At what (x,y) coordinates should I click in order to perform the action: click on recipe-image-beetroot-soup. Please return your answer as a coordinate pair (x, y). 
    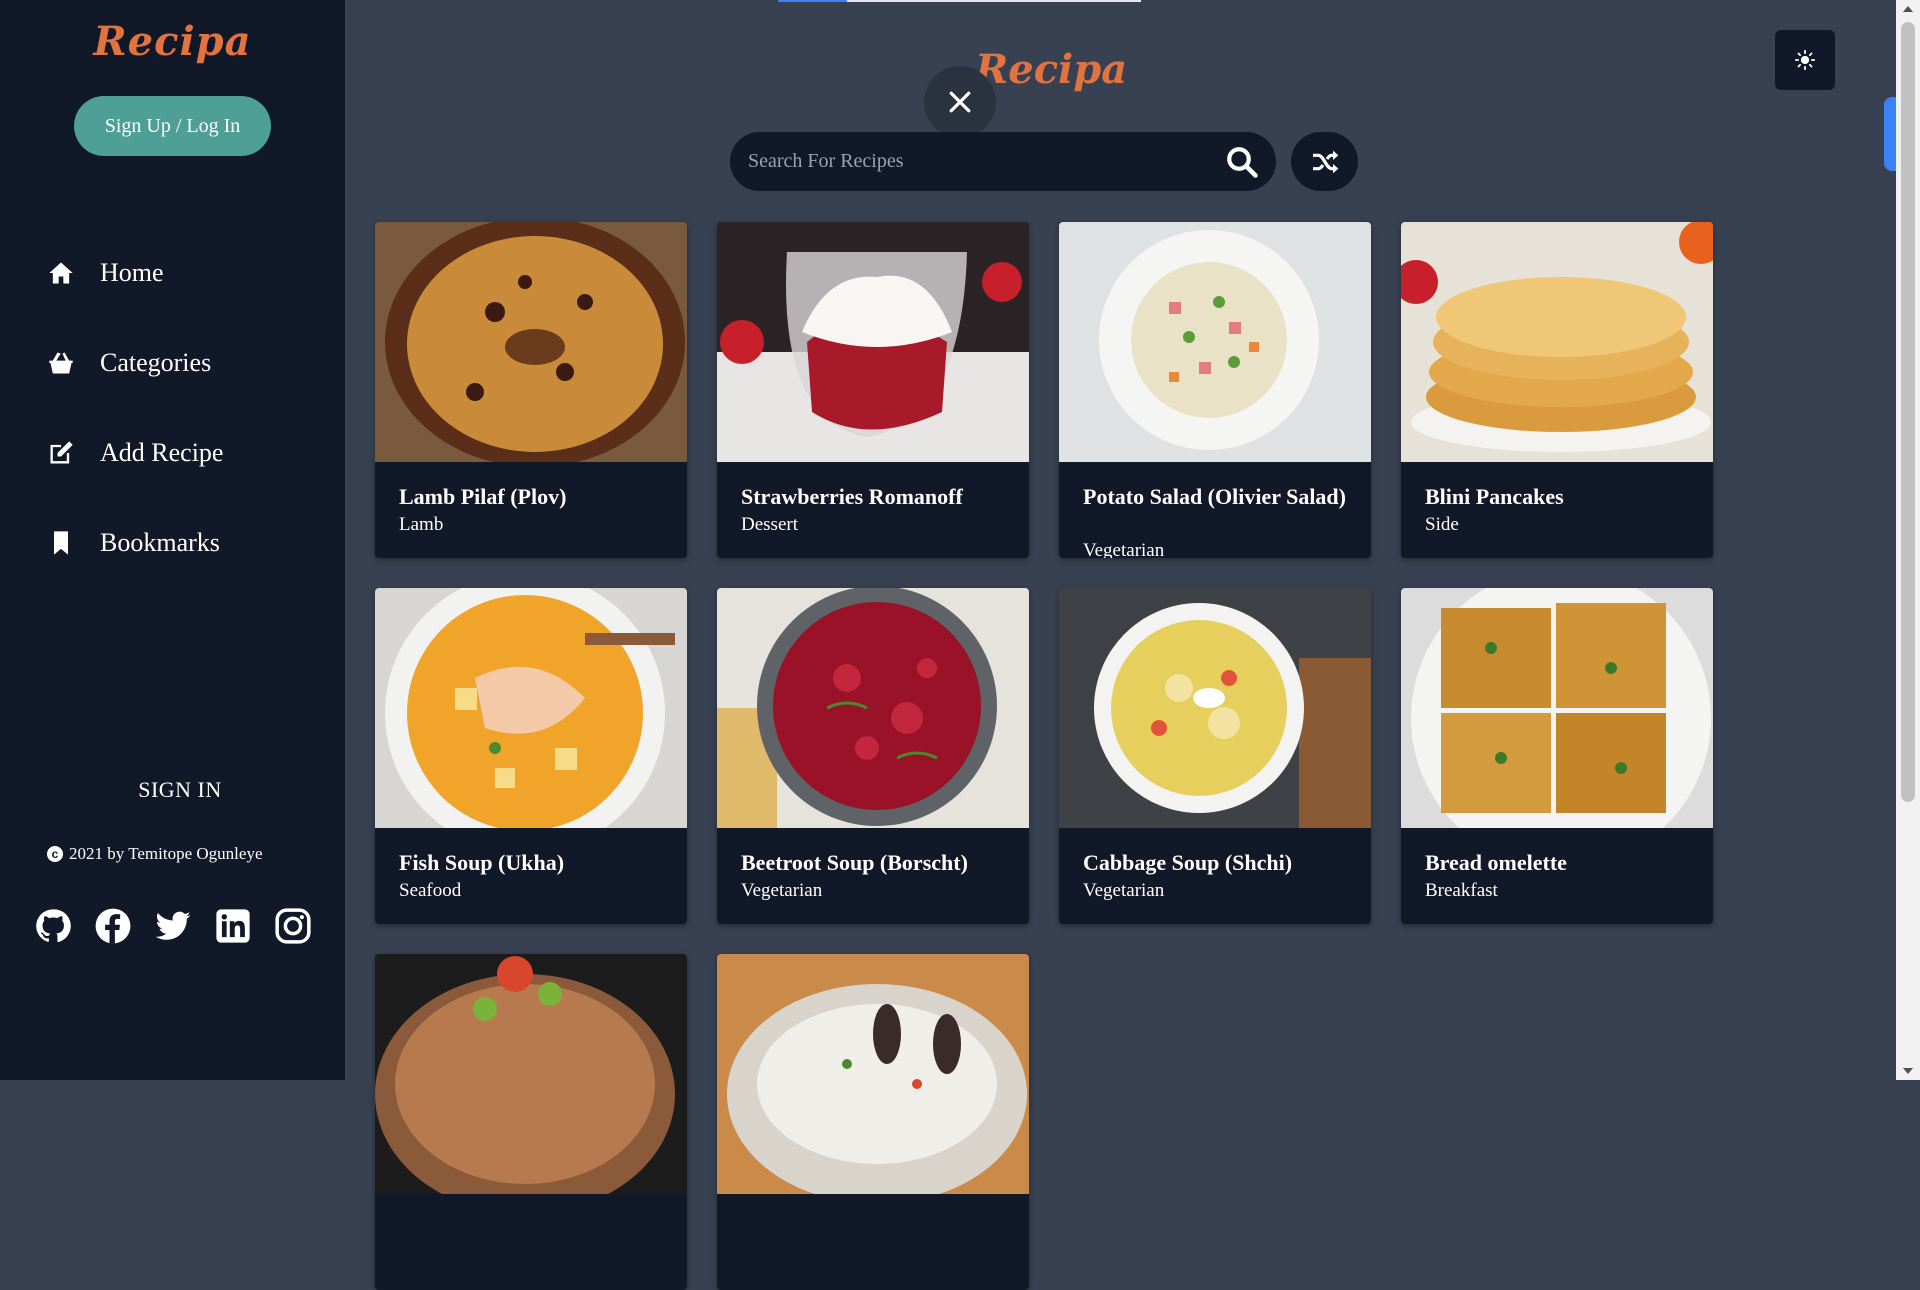
    Looking at the image, I should click on (873, 708).